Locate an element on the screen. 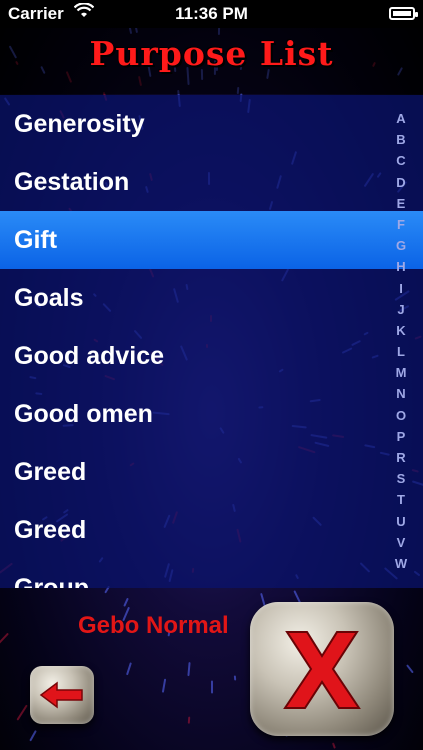  index-letter: H is located at coordinates (400, 266).